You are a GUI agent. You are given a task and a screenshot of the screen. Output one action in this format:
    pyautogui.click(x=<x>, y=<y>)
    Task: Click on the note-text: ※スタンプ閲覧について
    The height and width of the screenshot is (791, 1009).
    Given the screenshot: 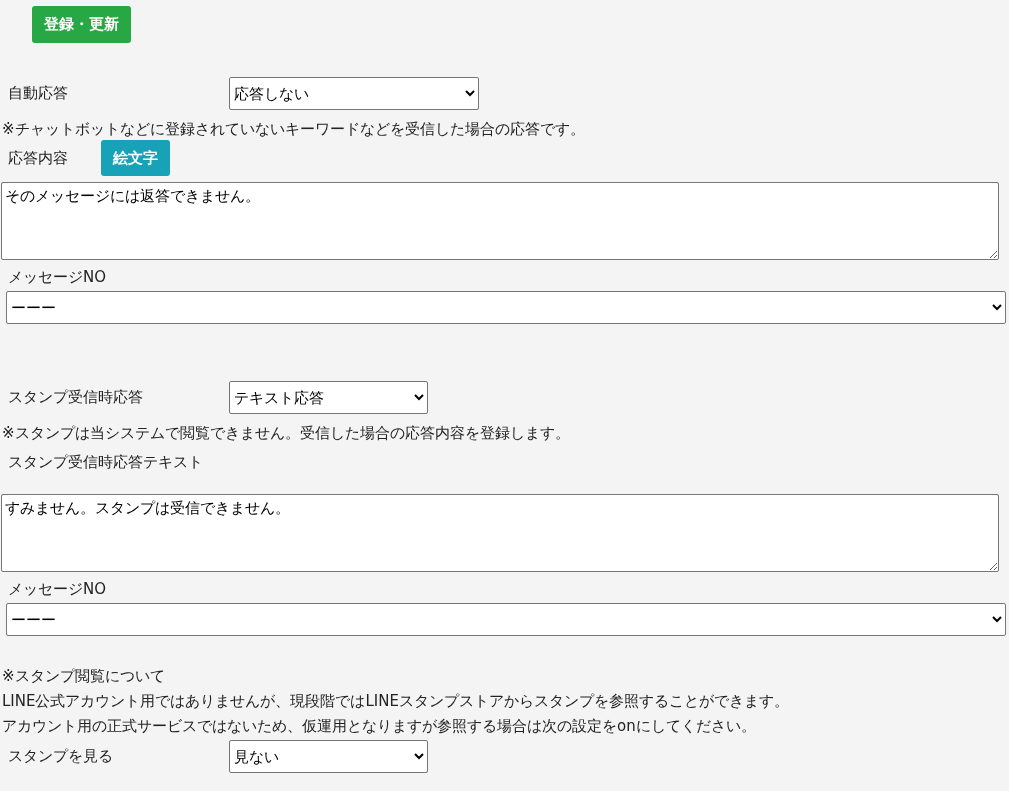 What is the action you would take?
    pyautogui.click(x=83, y=676)
    